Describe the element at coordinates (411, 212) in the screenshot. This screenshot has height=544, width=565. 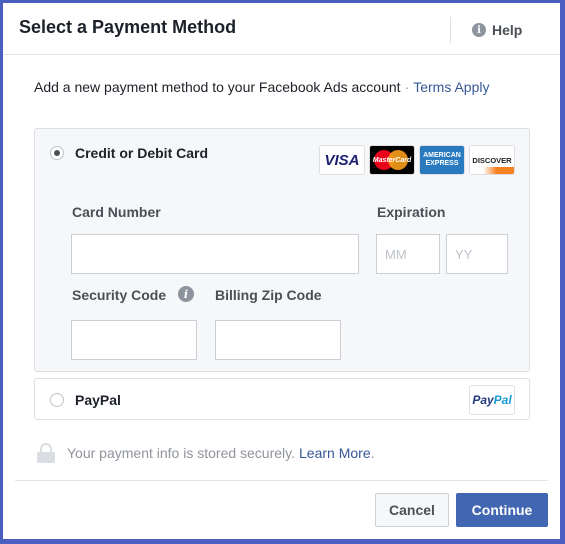
I see `expiration-label: Expiration` at that location.